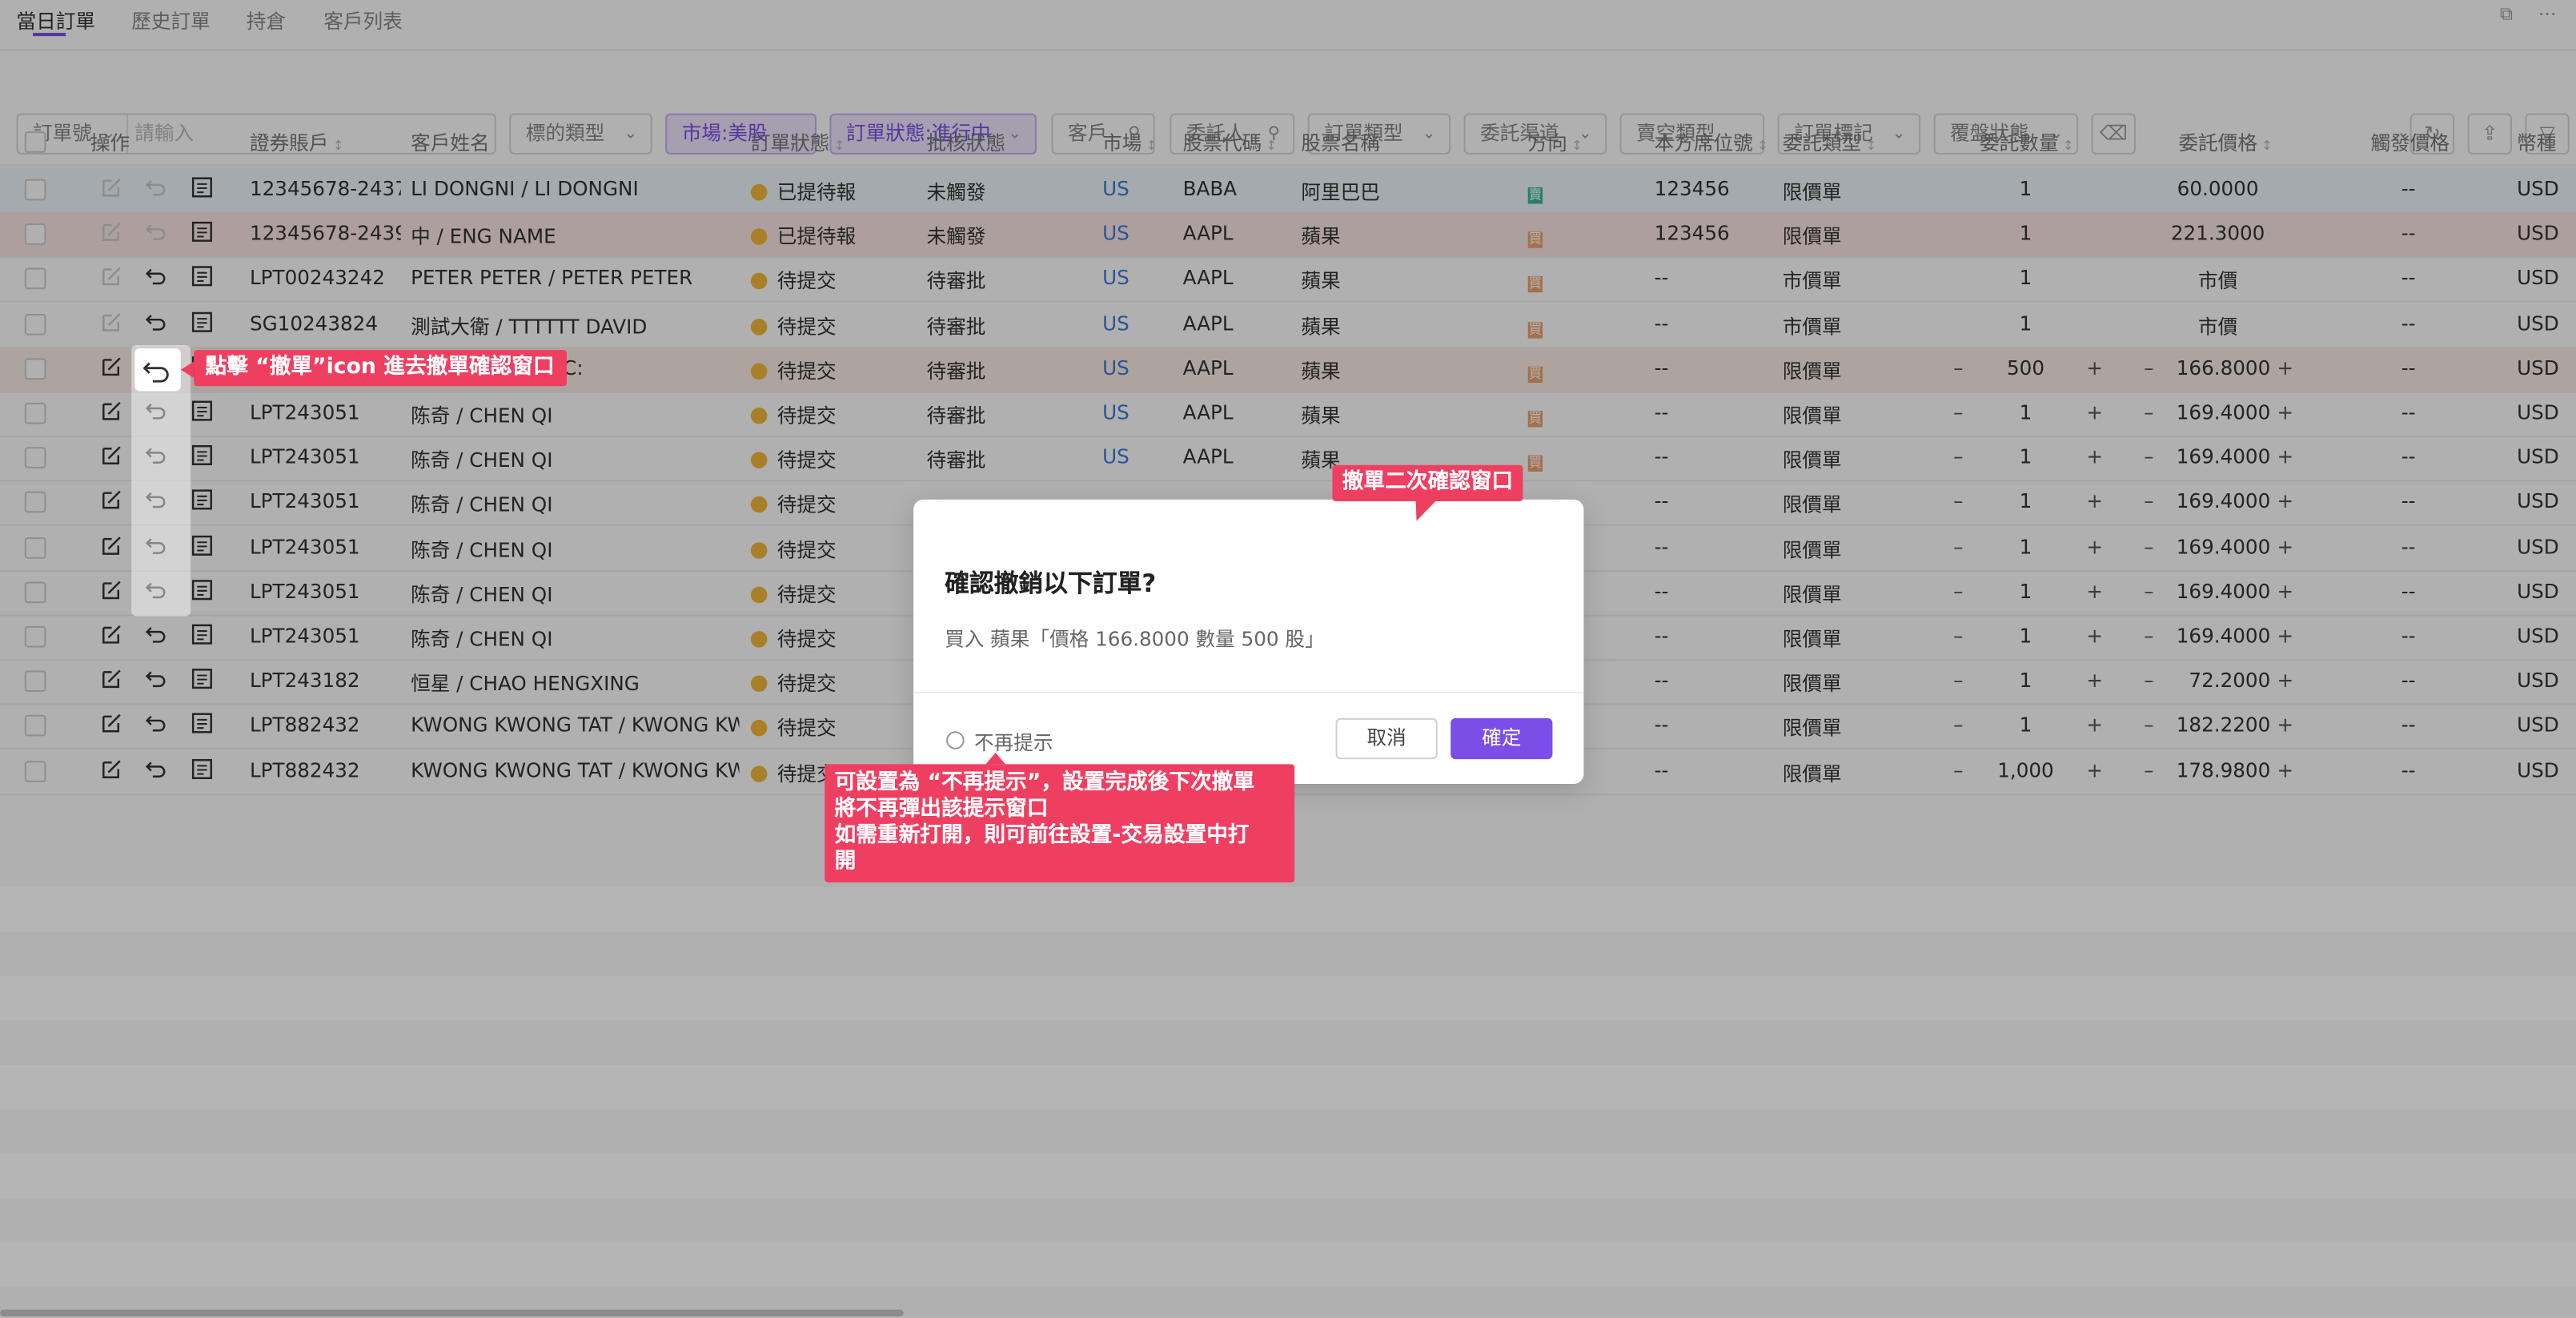  What do you see at coordinates (1044, 783) in the screenshot?
I see `annotation-line: 可設置為 “不再提示”，設置完成後下次撤單` at bounding box center [1044, 783].